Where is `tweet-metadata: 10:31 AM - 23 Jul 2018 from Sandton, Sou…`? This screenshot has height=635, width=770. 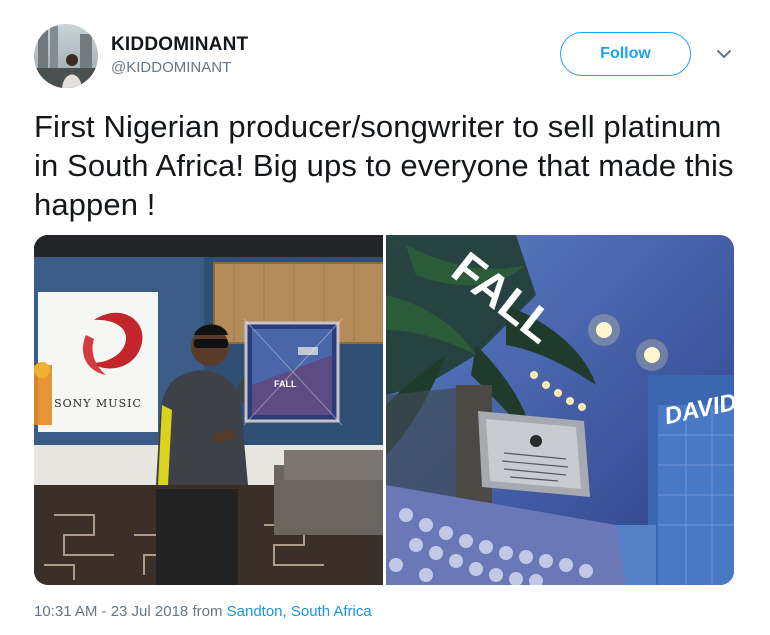 tweet-metadata: 10:31 AM - 23 Jul 2018 from Sandton, Sou… is located at coordinates (203, 611).